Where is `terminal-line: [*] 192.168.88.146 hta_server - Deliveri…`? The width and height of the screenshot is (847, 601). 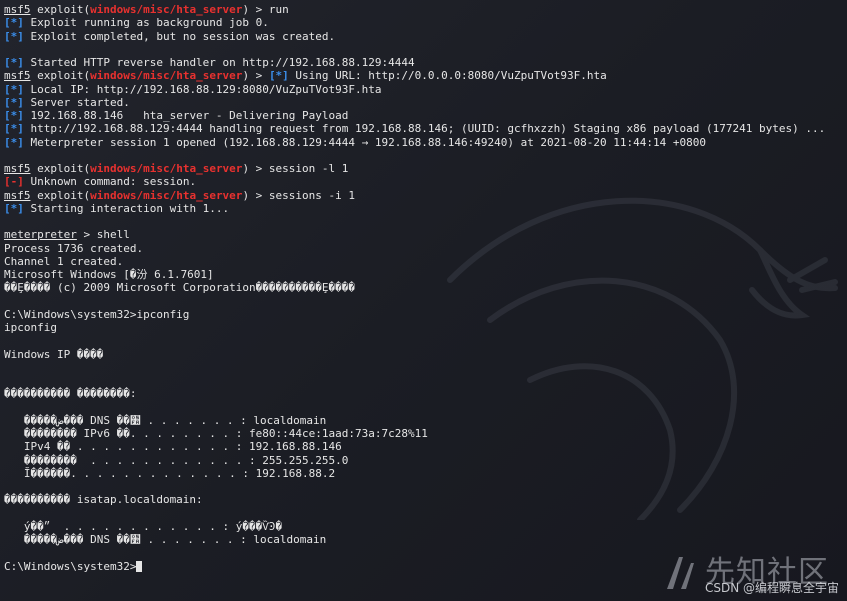
terminal-line: [*] 192.168.88.146 hta_server - Deliveri… is located at coordinates (423, 115).